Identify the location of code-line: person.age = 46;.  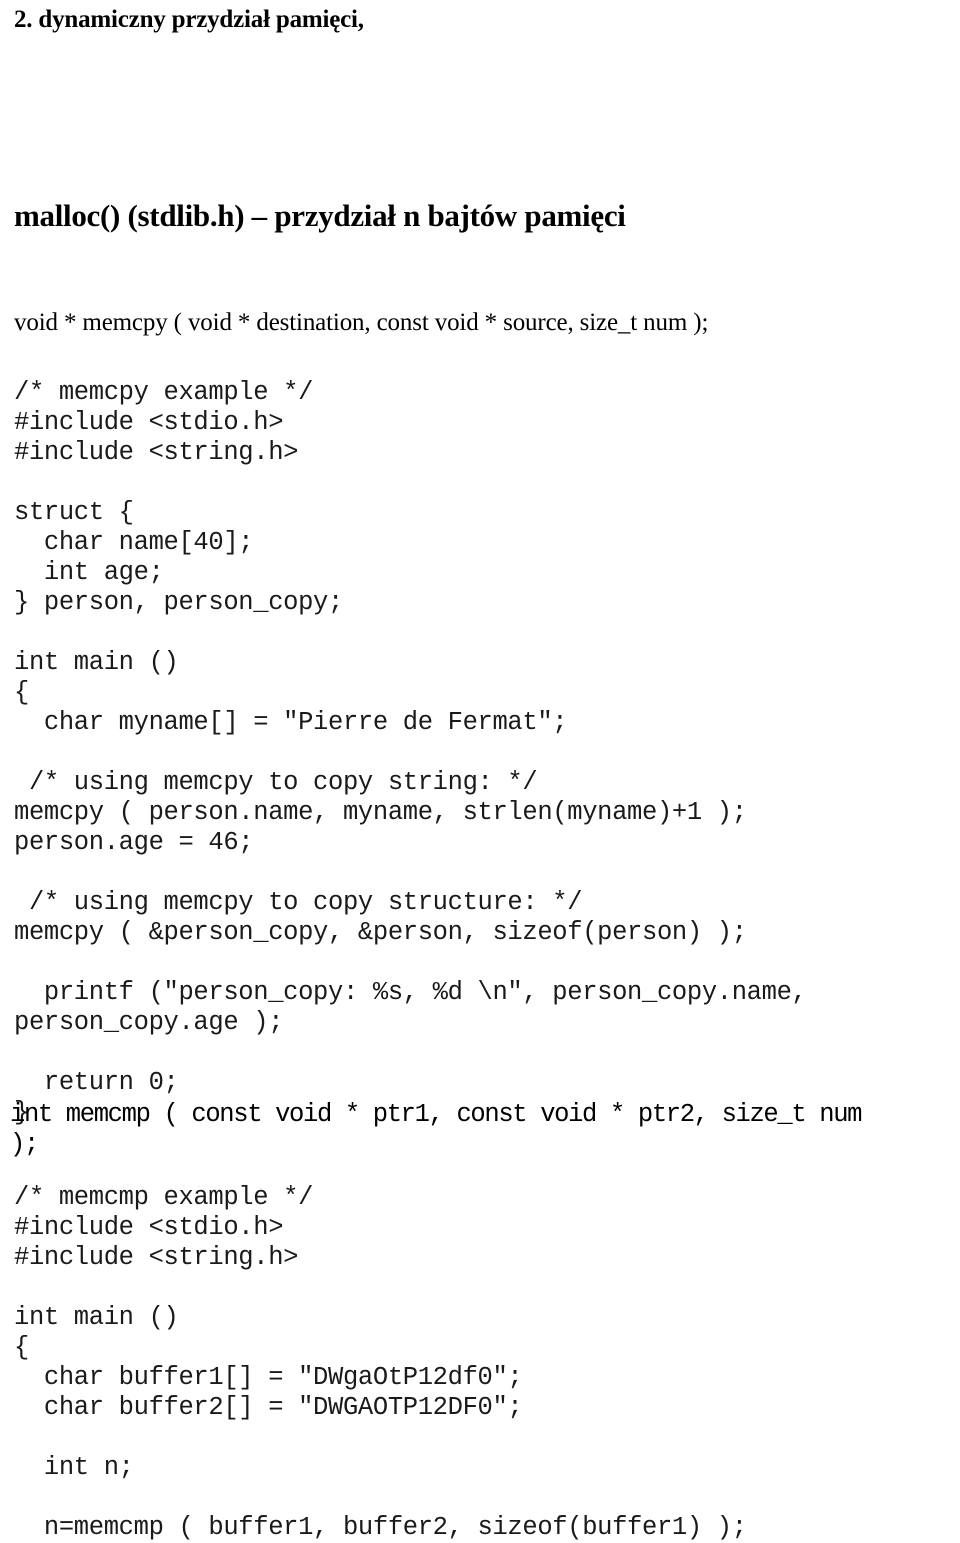
(134, 842).